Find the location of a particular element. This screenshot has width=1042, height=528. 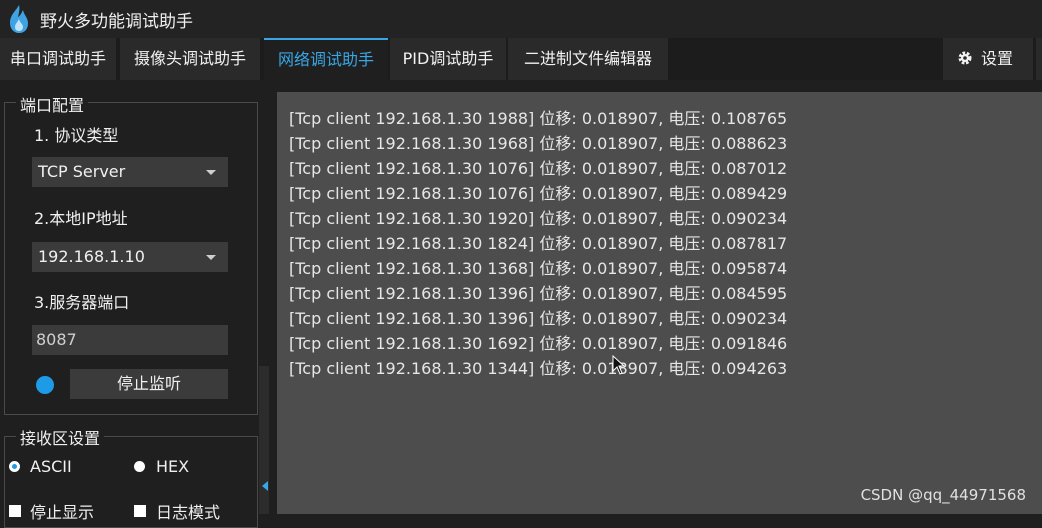

settings-button: 设置 is located at coordinates (988, 59).